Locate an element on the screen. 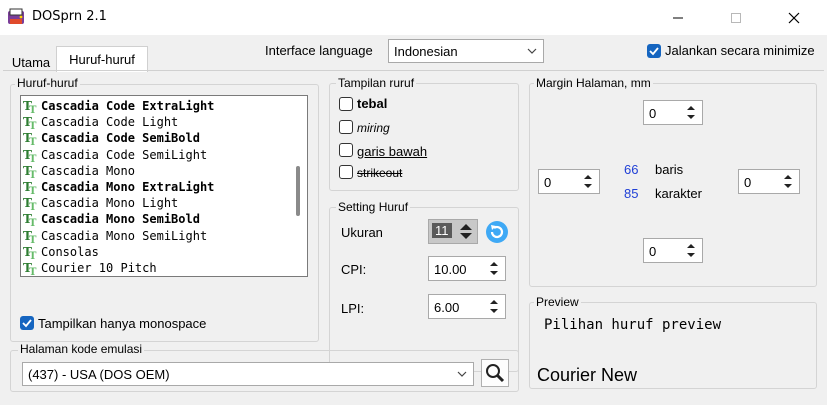  margin-bottom-value: 0 is located at coordinates (653, 251).